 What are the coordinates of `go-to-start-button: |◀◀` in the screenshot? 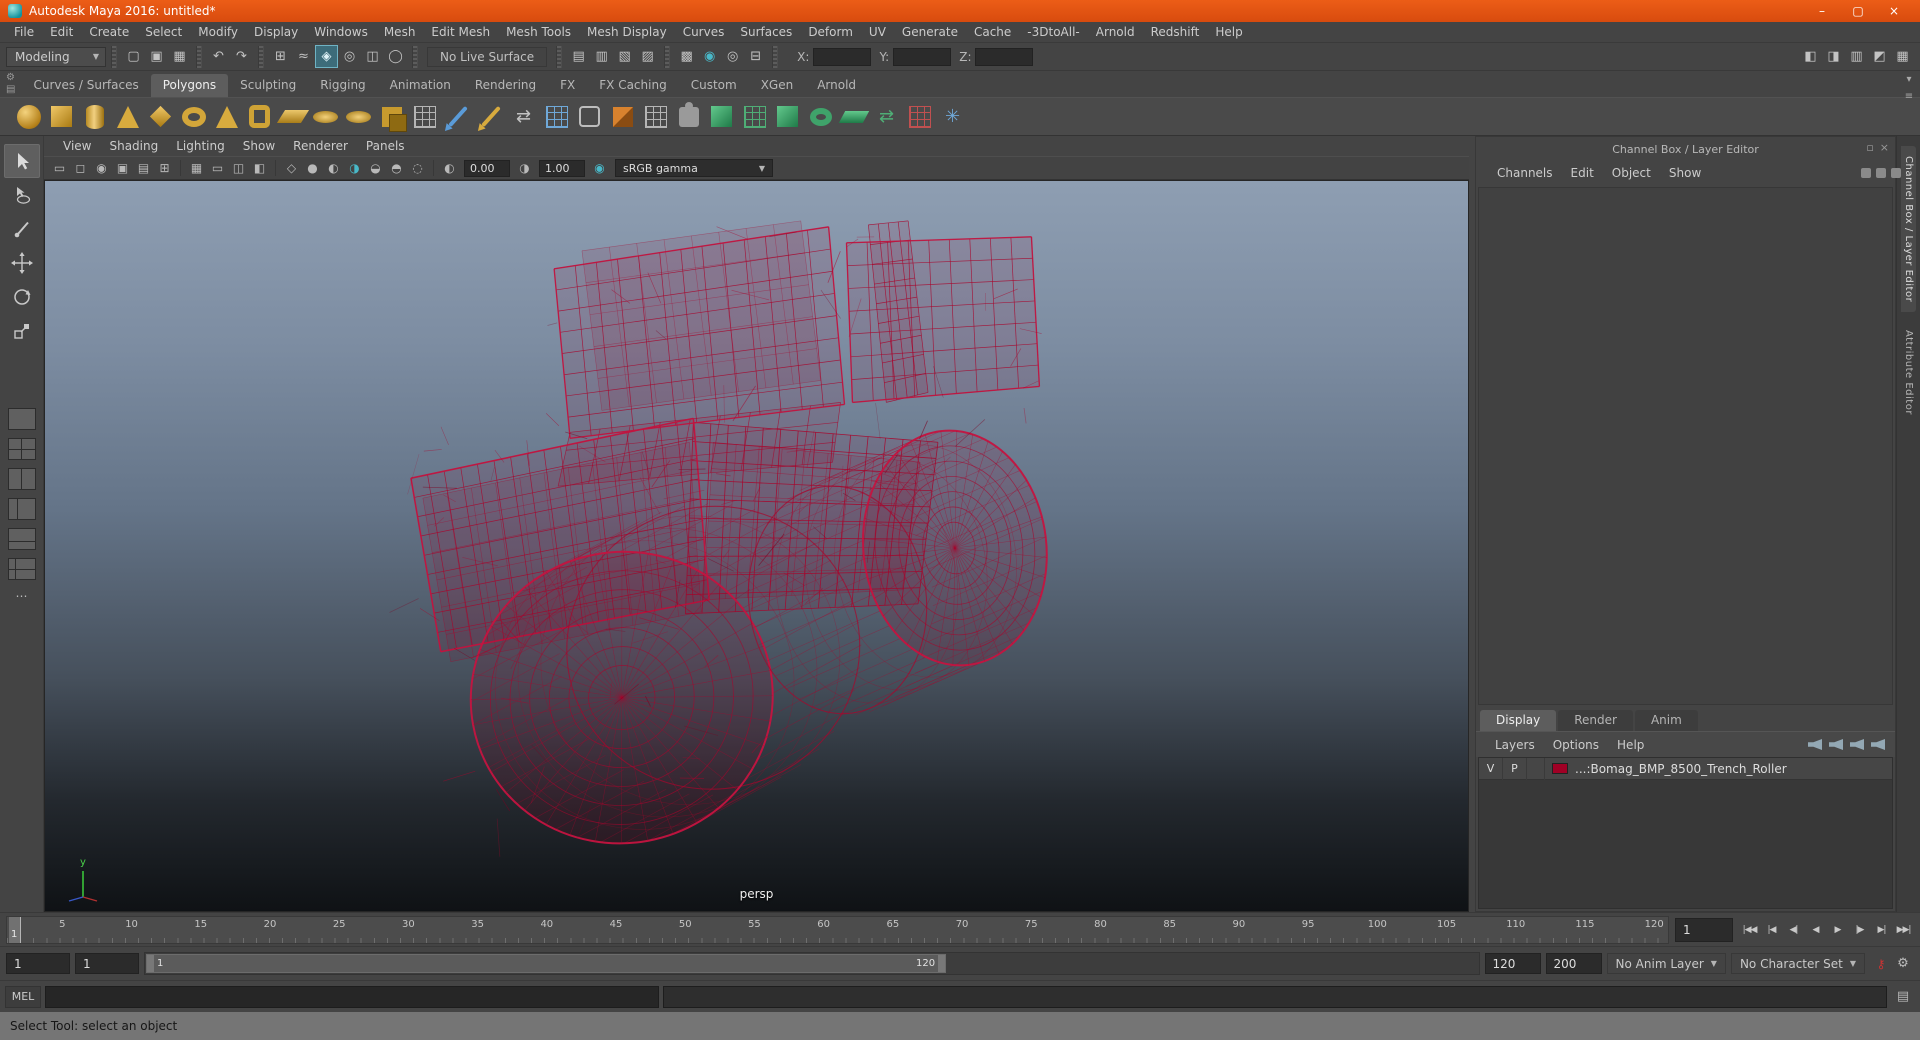 It's located at (1749, 930).